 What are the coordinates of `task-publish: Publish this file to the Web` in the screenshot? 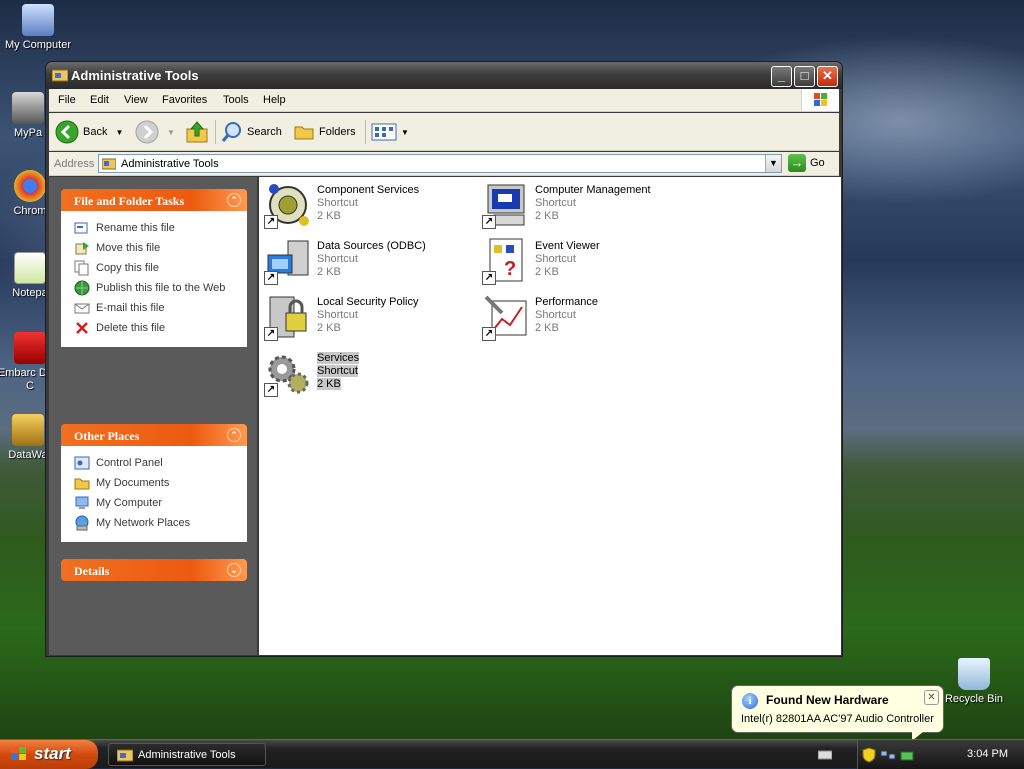 It's located at (160, 288).